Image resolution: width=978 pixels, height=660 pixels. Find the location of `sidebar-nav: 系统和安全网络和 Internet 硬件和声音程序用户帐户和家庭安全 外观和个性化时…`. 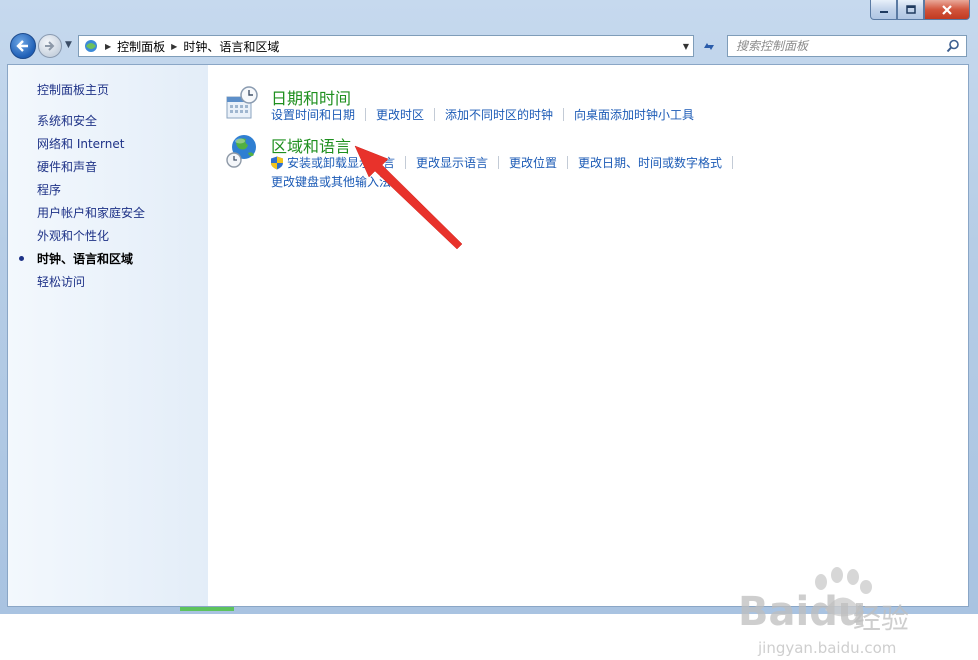

sidebar-nav: 系统和安全网络和 Internet 硬件和声音程序用户帐户和家庭安全 外观和个性化时… is located at coordinates (82, 205).